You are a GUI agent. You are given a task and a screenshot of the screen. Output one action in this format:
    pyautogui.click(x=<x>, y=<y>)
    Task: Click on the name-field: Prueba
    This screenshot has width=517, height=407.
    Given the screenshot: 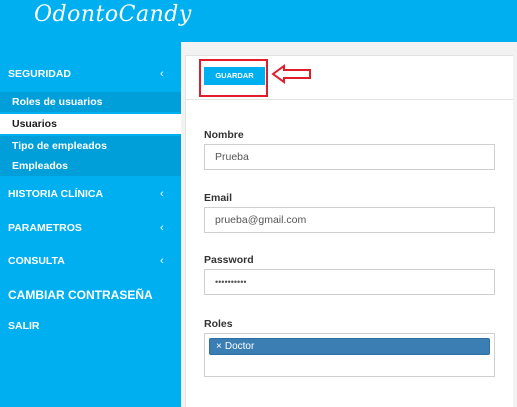 What is the action you would take?
    pyautogui.click(x=349, y=157)
    